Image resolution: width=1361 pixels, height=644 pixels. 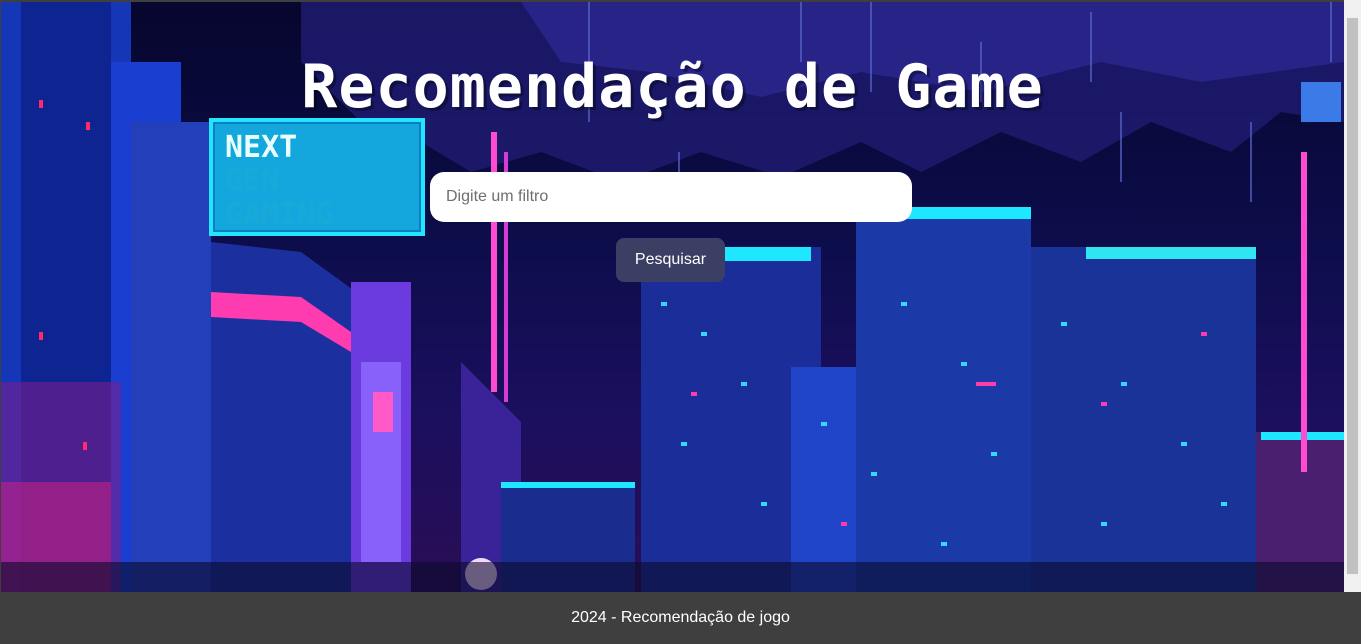 I want to click on search-button: Pesquisar, so click(x=670, y=260).